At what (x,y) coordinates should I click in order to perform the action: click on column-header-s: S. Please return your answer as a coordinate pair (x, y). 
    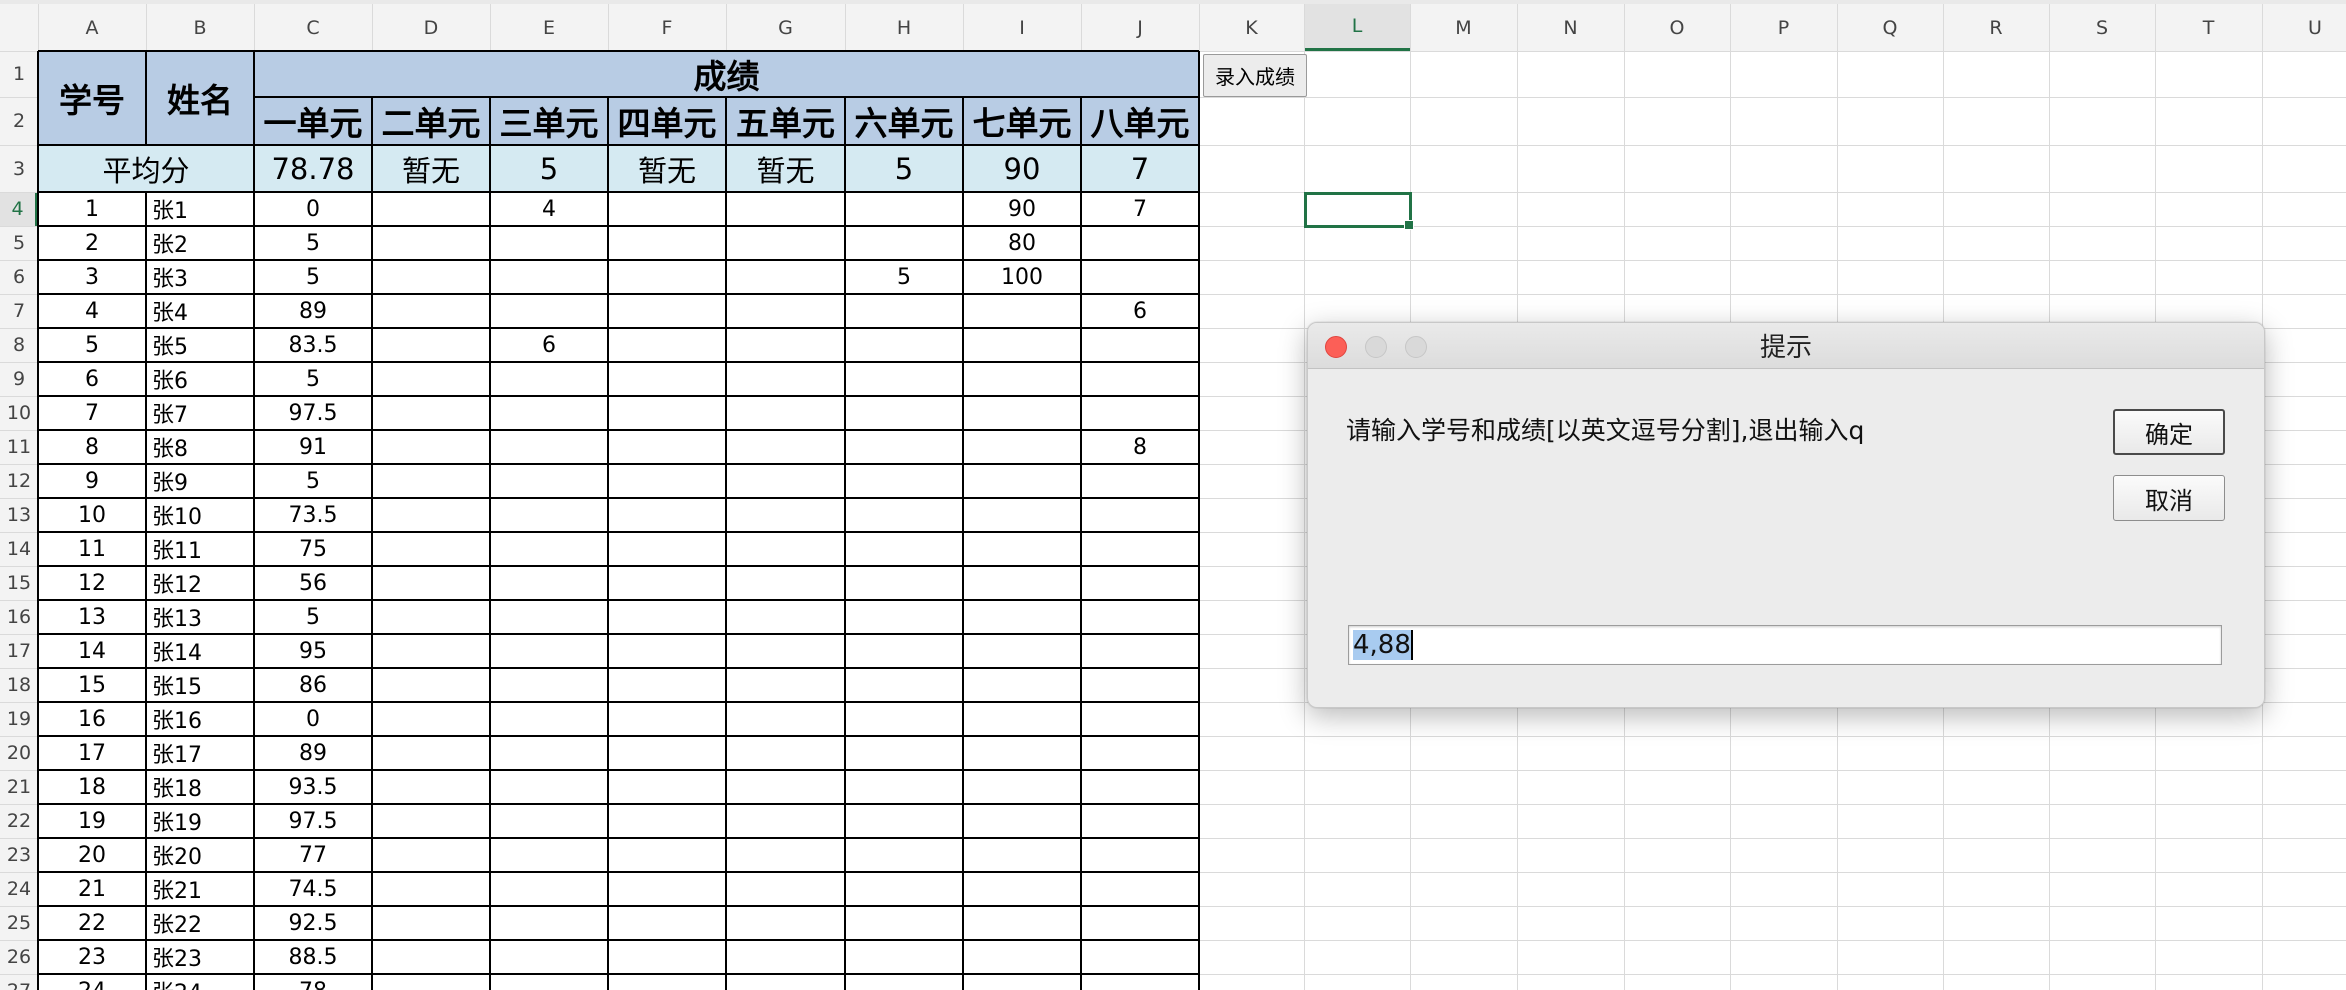
    Looking at the image, I should click on (2102, 27).